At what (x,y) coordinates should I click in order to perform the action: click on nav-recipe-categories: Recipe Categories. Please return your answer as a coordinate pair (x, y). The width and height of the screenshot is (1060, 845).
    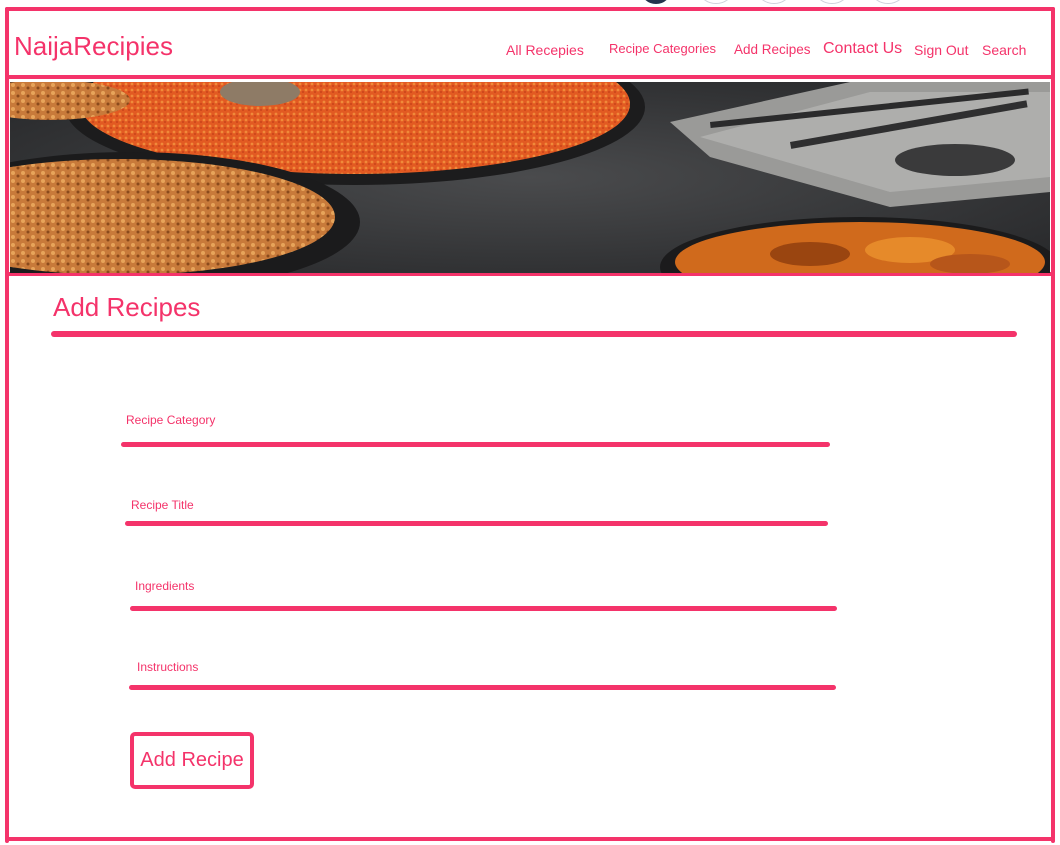
    Looking at the image, I should click on (662, 48).